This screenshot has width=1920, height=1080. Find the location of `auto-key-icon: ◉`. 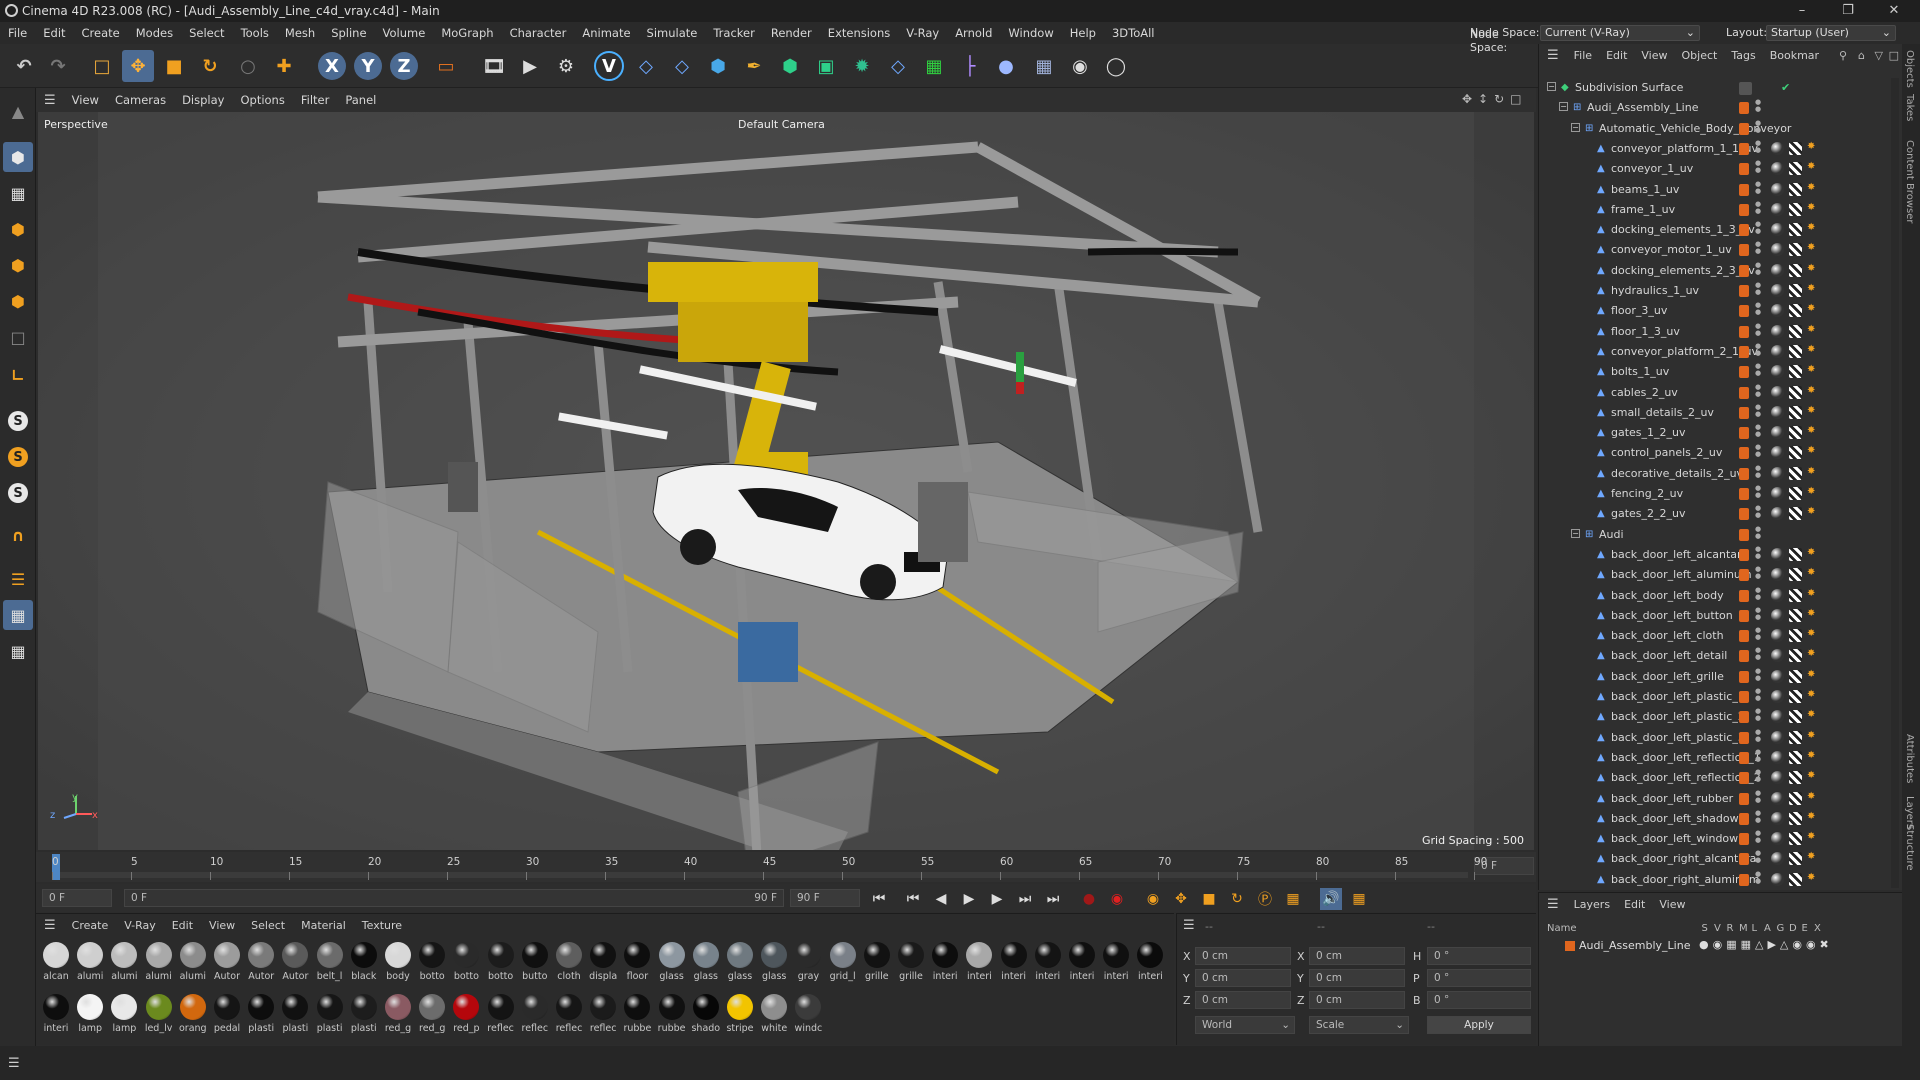

auto-key-icon: ◉ is located at coordinates (1117, 899).